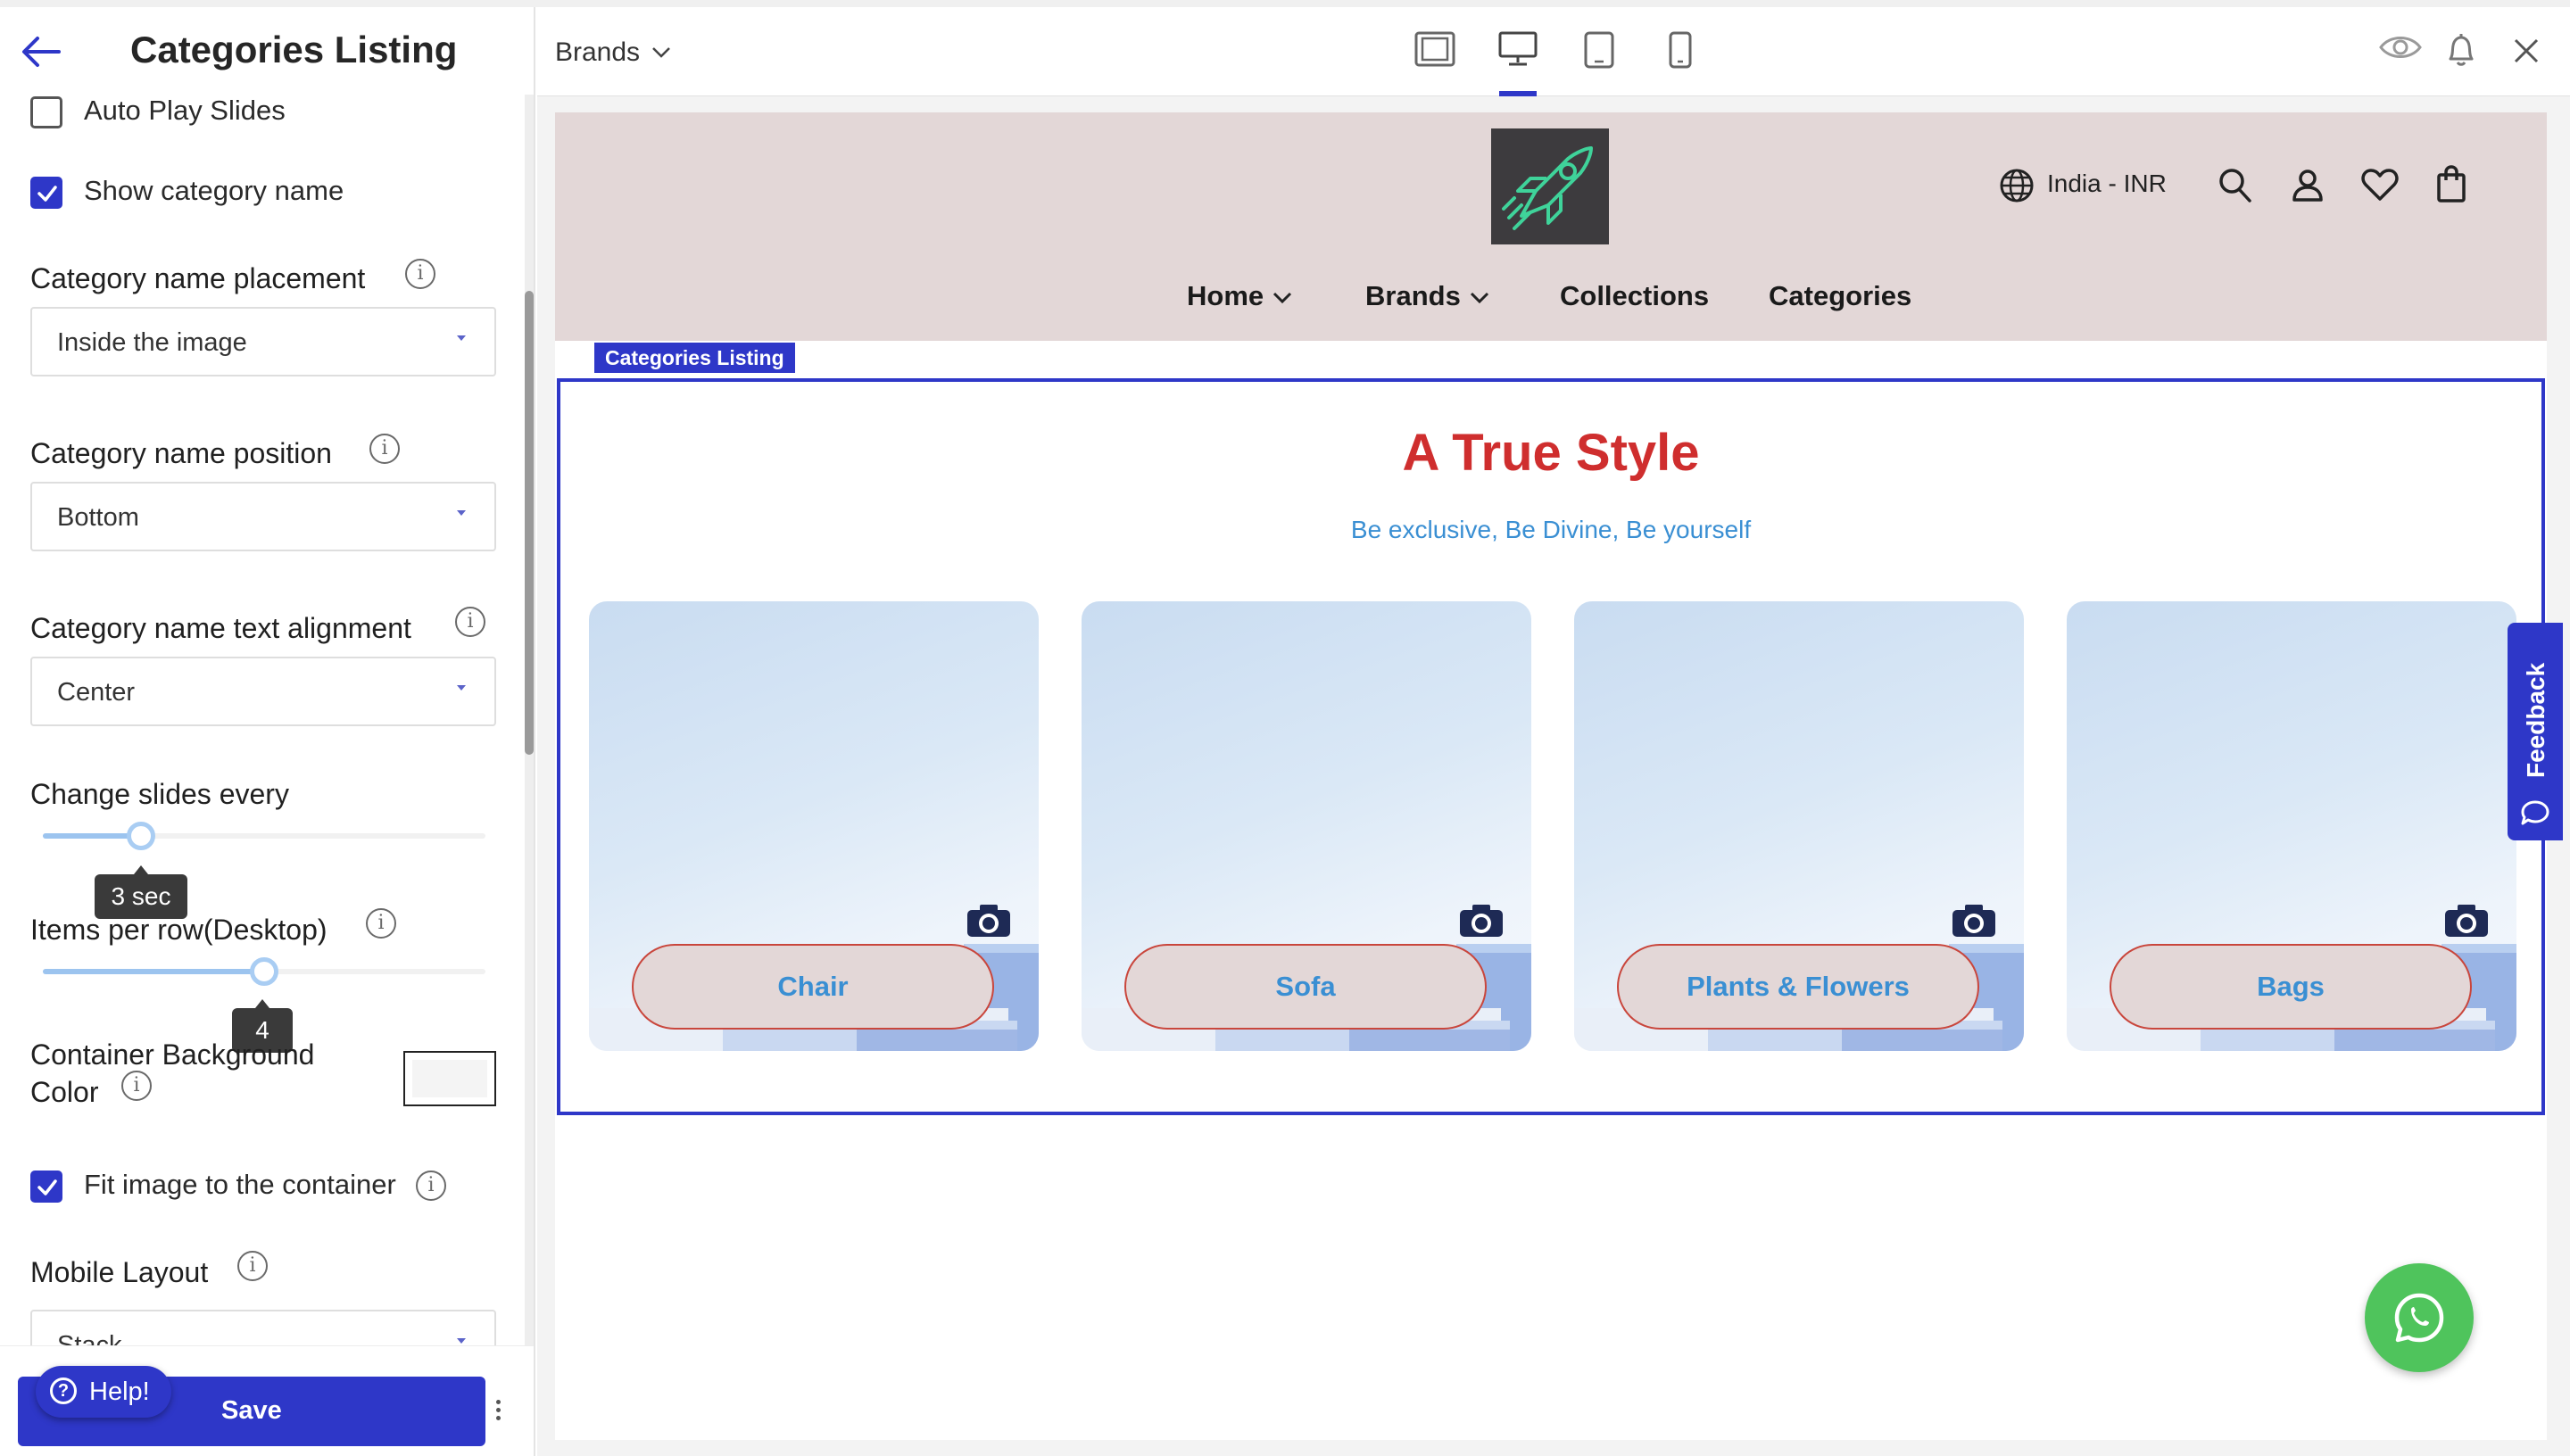  What do you see at coordinates (814, 826) in the screenshot?
I see `category-card: Chair` at bounding box center [814, 826].